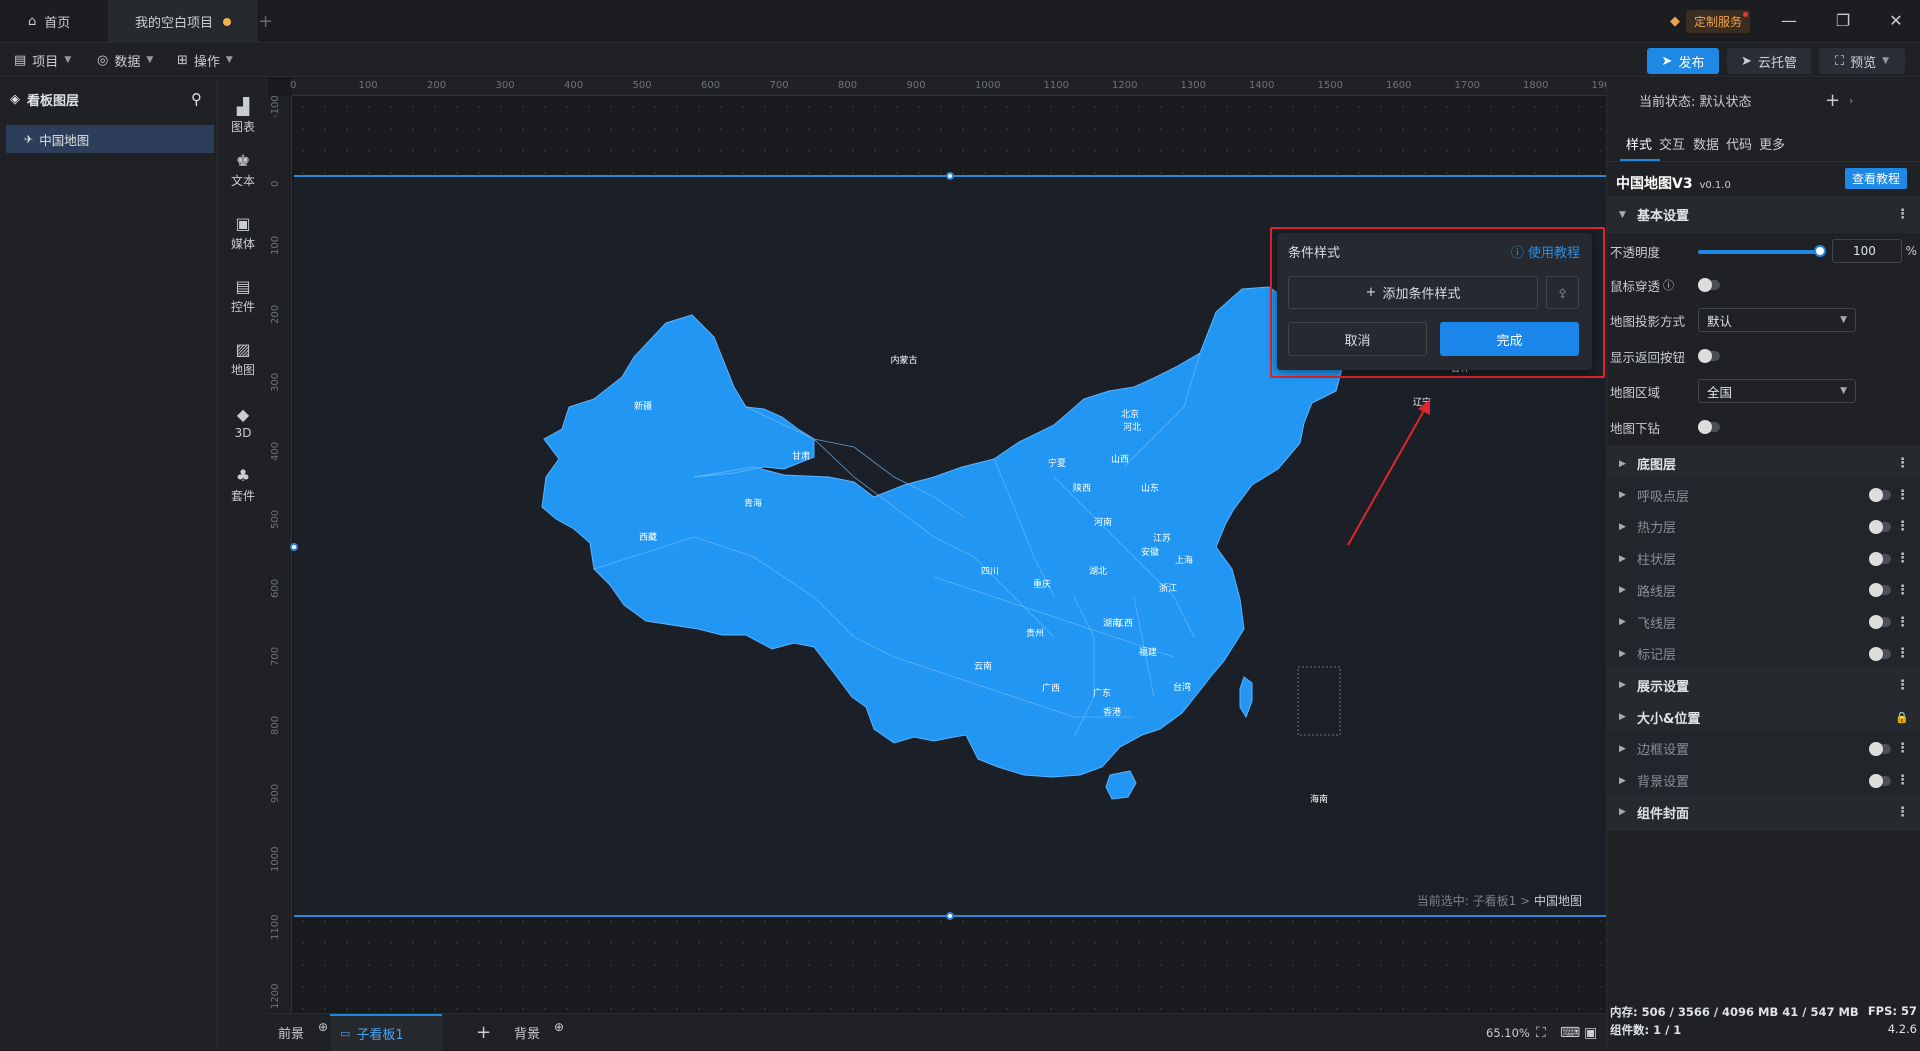 The image size is (1920, 1051). What do you see at coordinates (1590, 1032) in the screenshot?
I see `terminal-icon: ▣` at bounding box center [1590, 1032].